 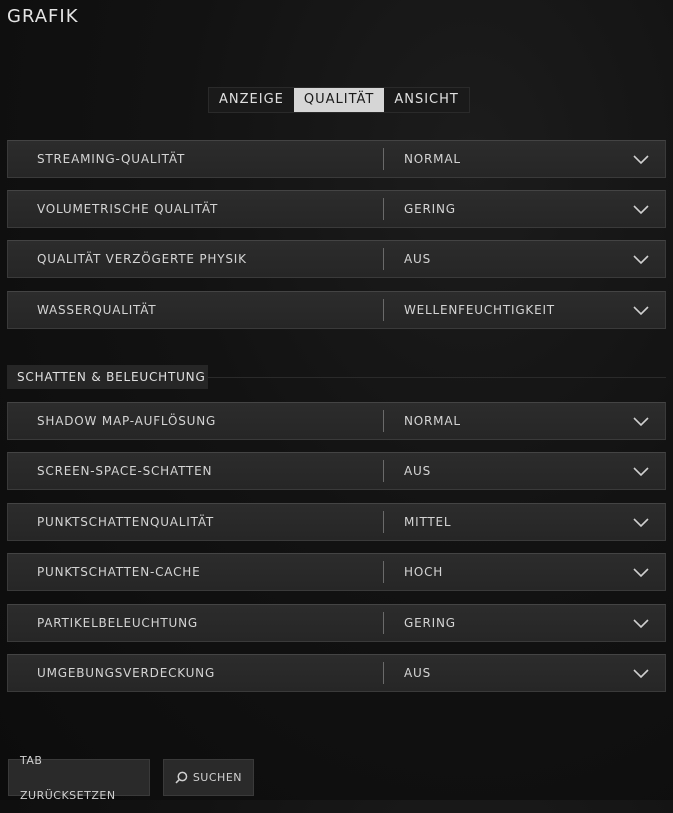 What do you see at coordinates (119, 572) in the screenshot?
I see `setting-label: PUNKTSCHATTEN-CACHE` at bounding box center [119, 572].